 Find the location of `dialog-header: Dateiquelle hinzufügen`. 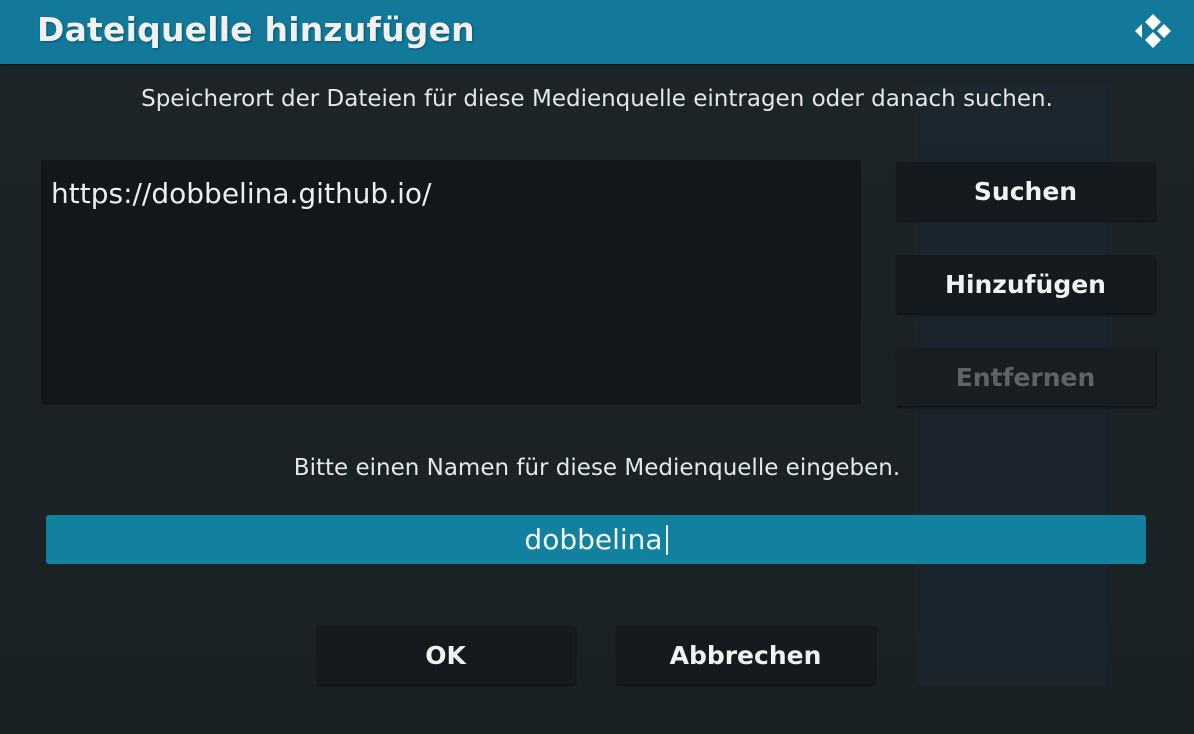

dialog-header: Dateiquelle hinzufügen is located at coordinates (597, 32).